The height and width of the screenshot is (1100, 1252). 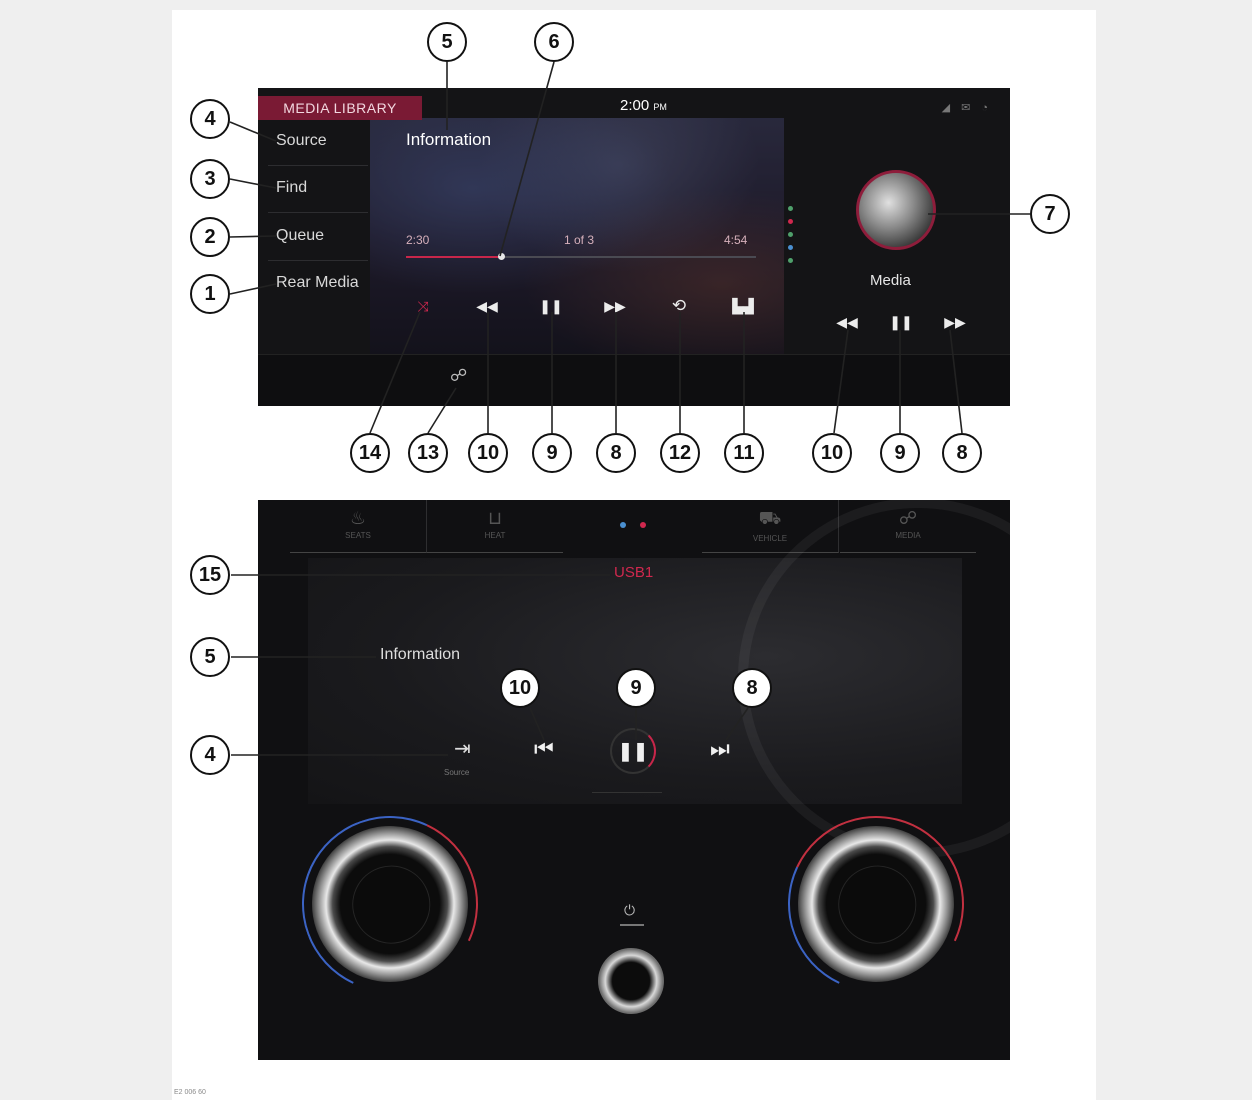 I want to click on callout-10: 10, so click(x=488, y=453).